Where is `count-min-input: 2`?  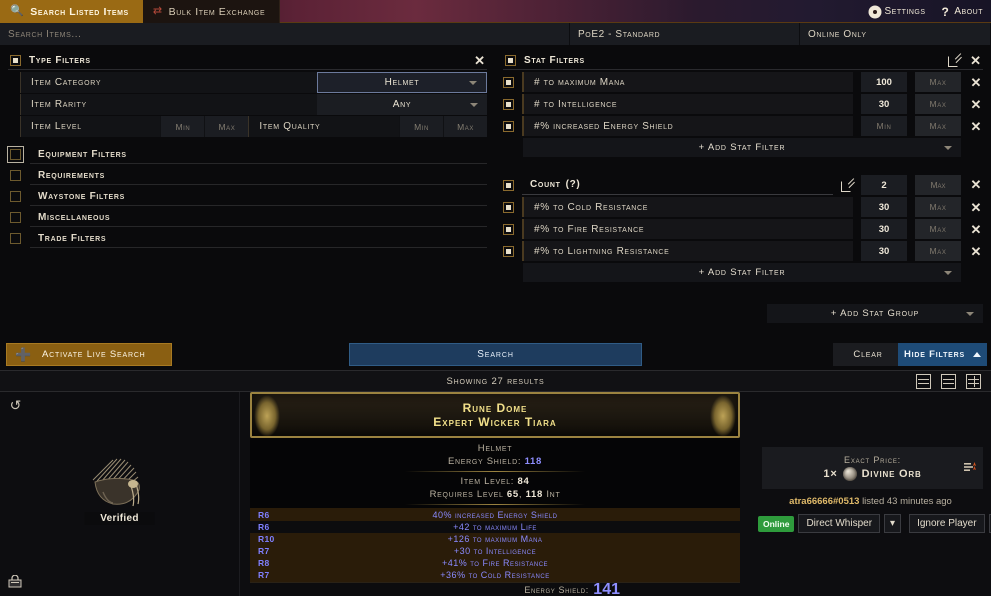 count-min-input: 2 is located at coordinates (884, 185).